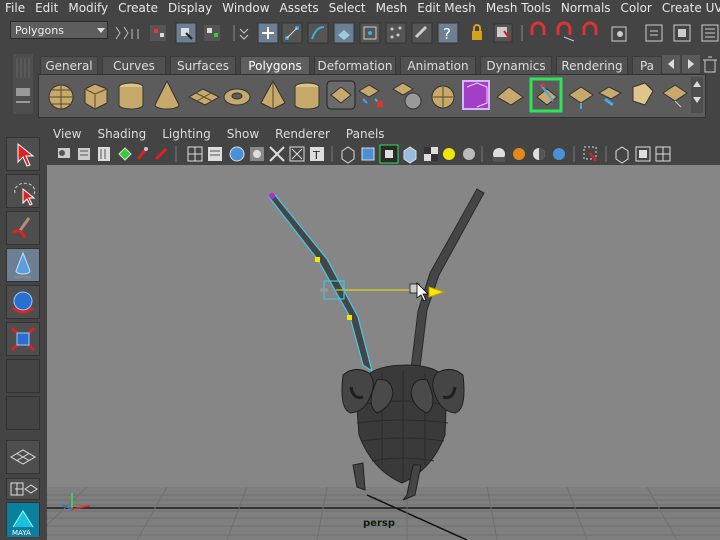 The image size is (720, 540). What do you see at coordinates (23, 339) in the screenshot?
I see `scale-tool` at bounding box center [23, 339].